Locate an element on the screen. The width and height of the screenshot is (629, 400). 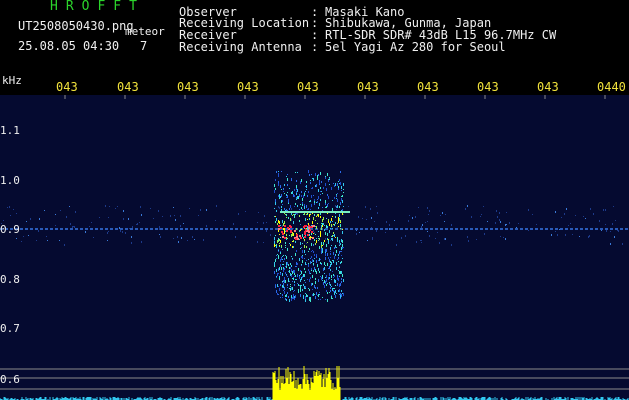
freq-tick-1-1: 1.1 is located at coordinates (10, 130).